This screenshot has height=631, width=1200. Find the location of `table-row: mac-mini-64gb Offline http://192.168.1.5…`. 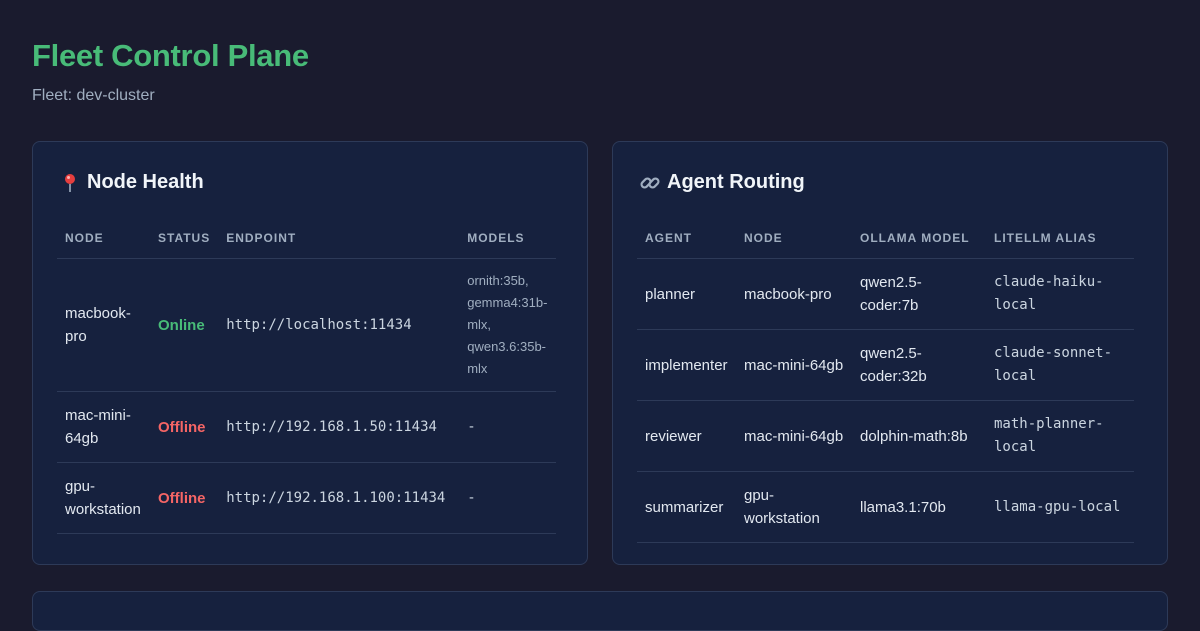

table-row: mac-mini-64gb Offline http://192.168.1.5… is located at coordinates (307, 427).